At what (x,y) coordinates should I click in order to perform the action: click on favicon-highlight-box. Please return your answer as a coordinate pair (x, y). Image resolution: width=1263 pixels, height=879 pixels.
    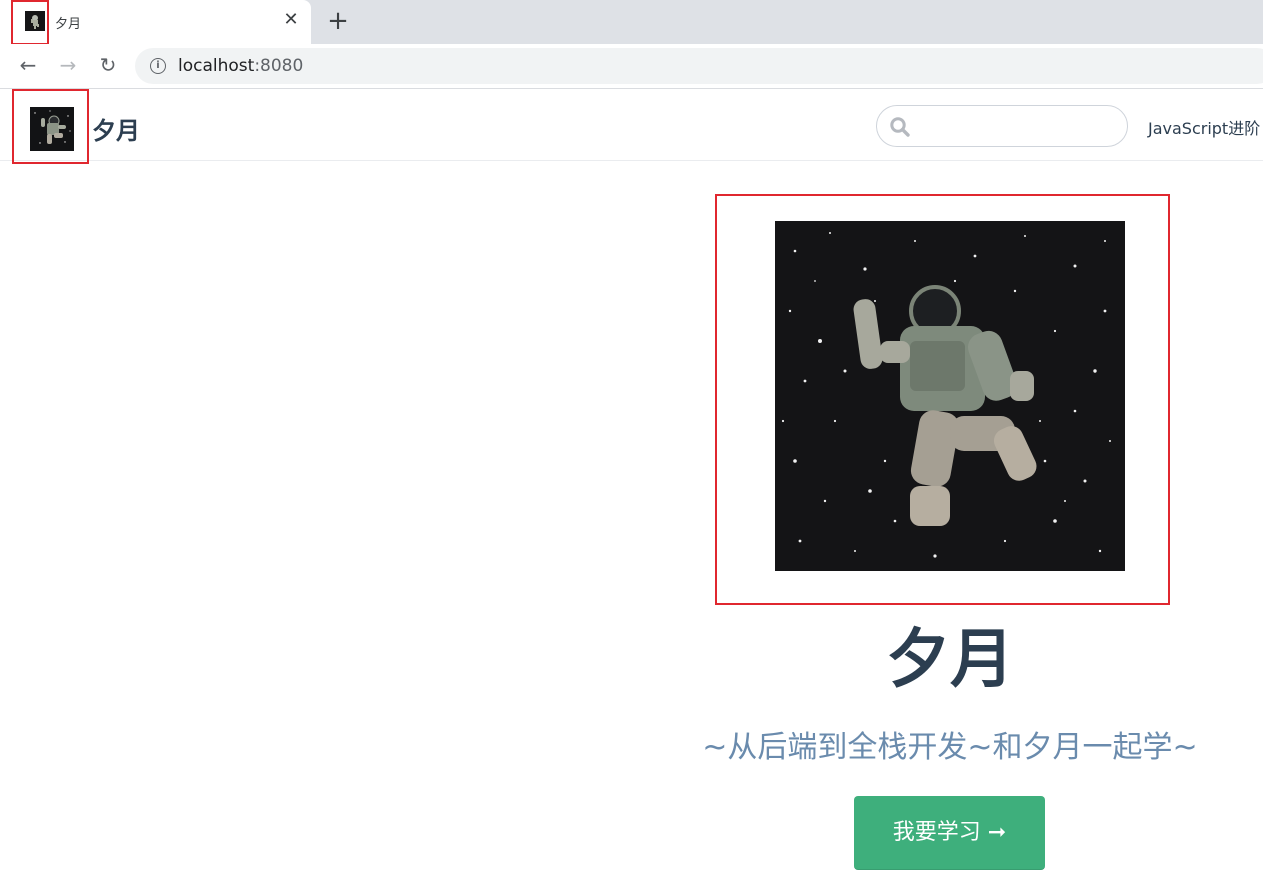
    Looking at the image, I should click on (30, 22).